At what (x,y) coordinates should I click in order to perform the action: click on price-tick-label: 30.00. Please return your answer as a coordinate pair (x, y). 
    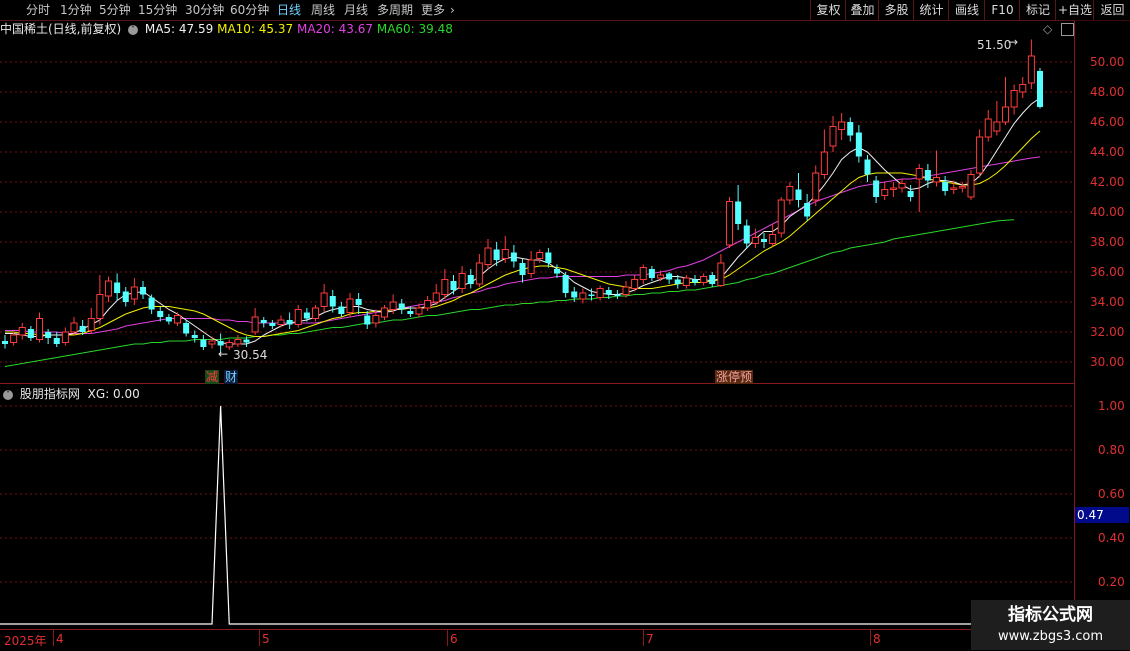
    Looking at the image, I should click on (1107, 362).